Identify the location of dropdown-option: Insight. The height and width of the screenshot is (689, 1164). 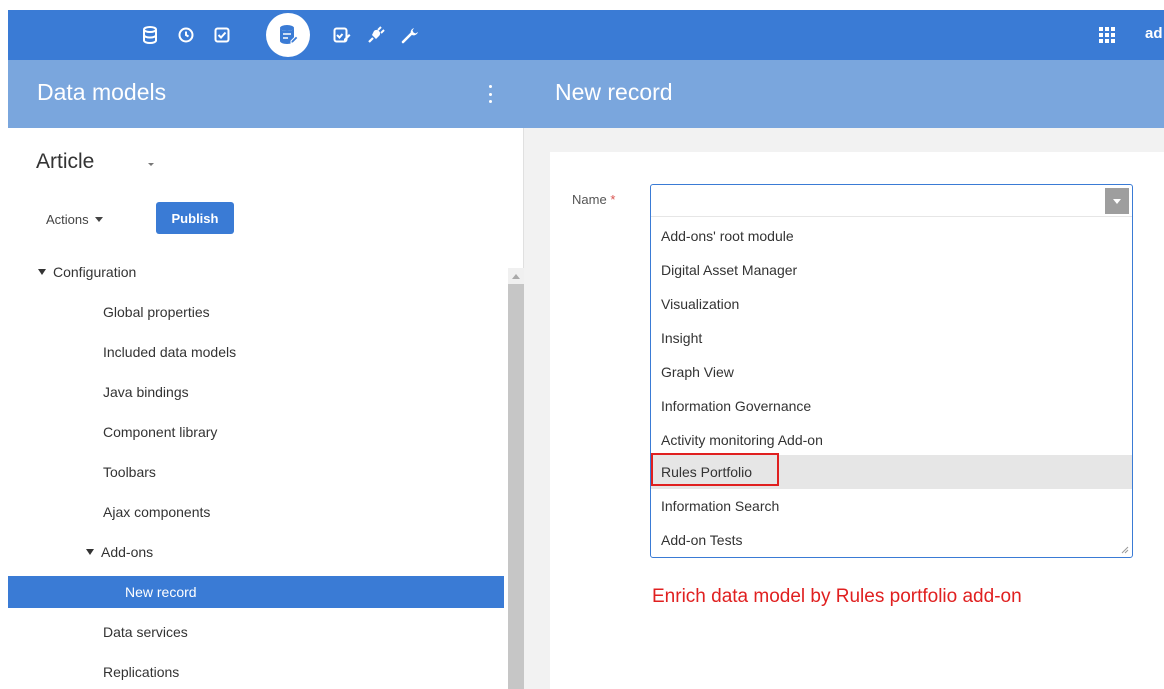
(891, 338).